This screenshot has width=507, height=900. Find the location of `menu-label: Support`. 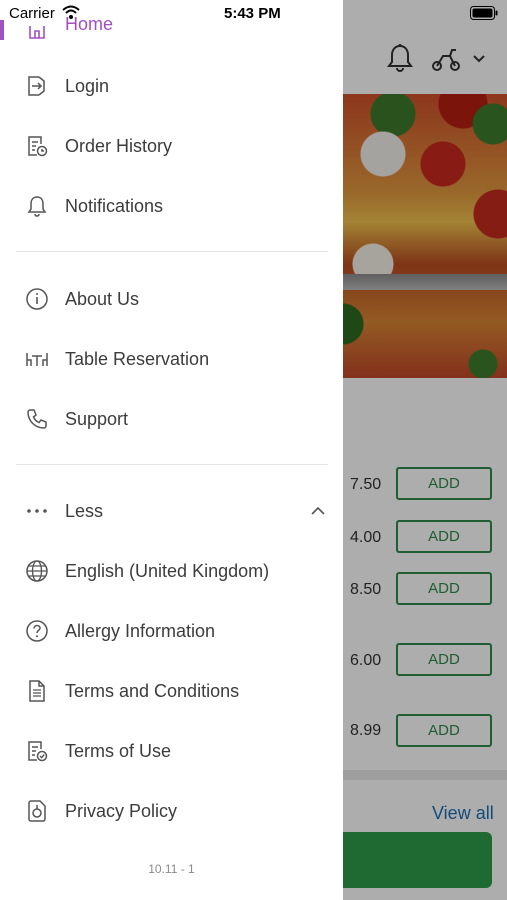

menu-label: Support is located at coordinates (97, 419).